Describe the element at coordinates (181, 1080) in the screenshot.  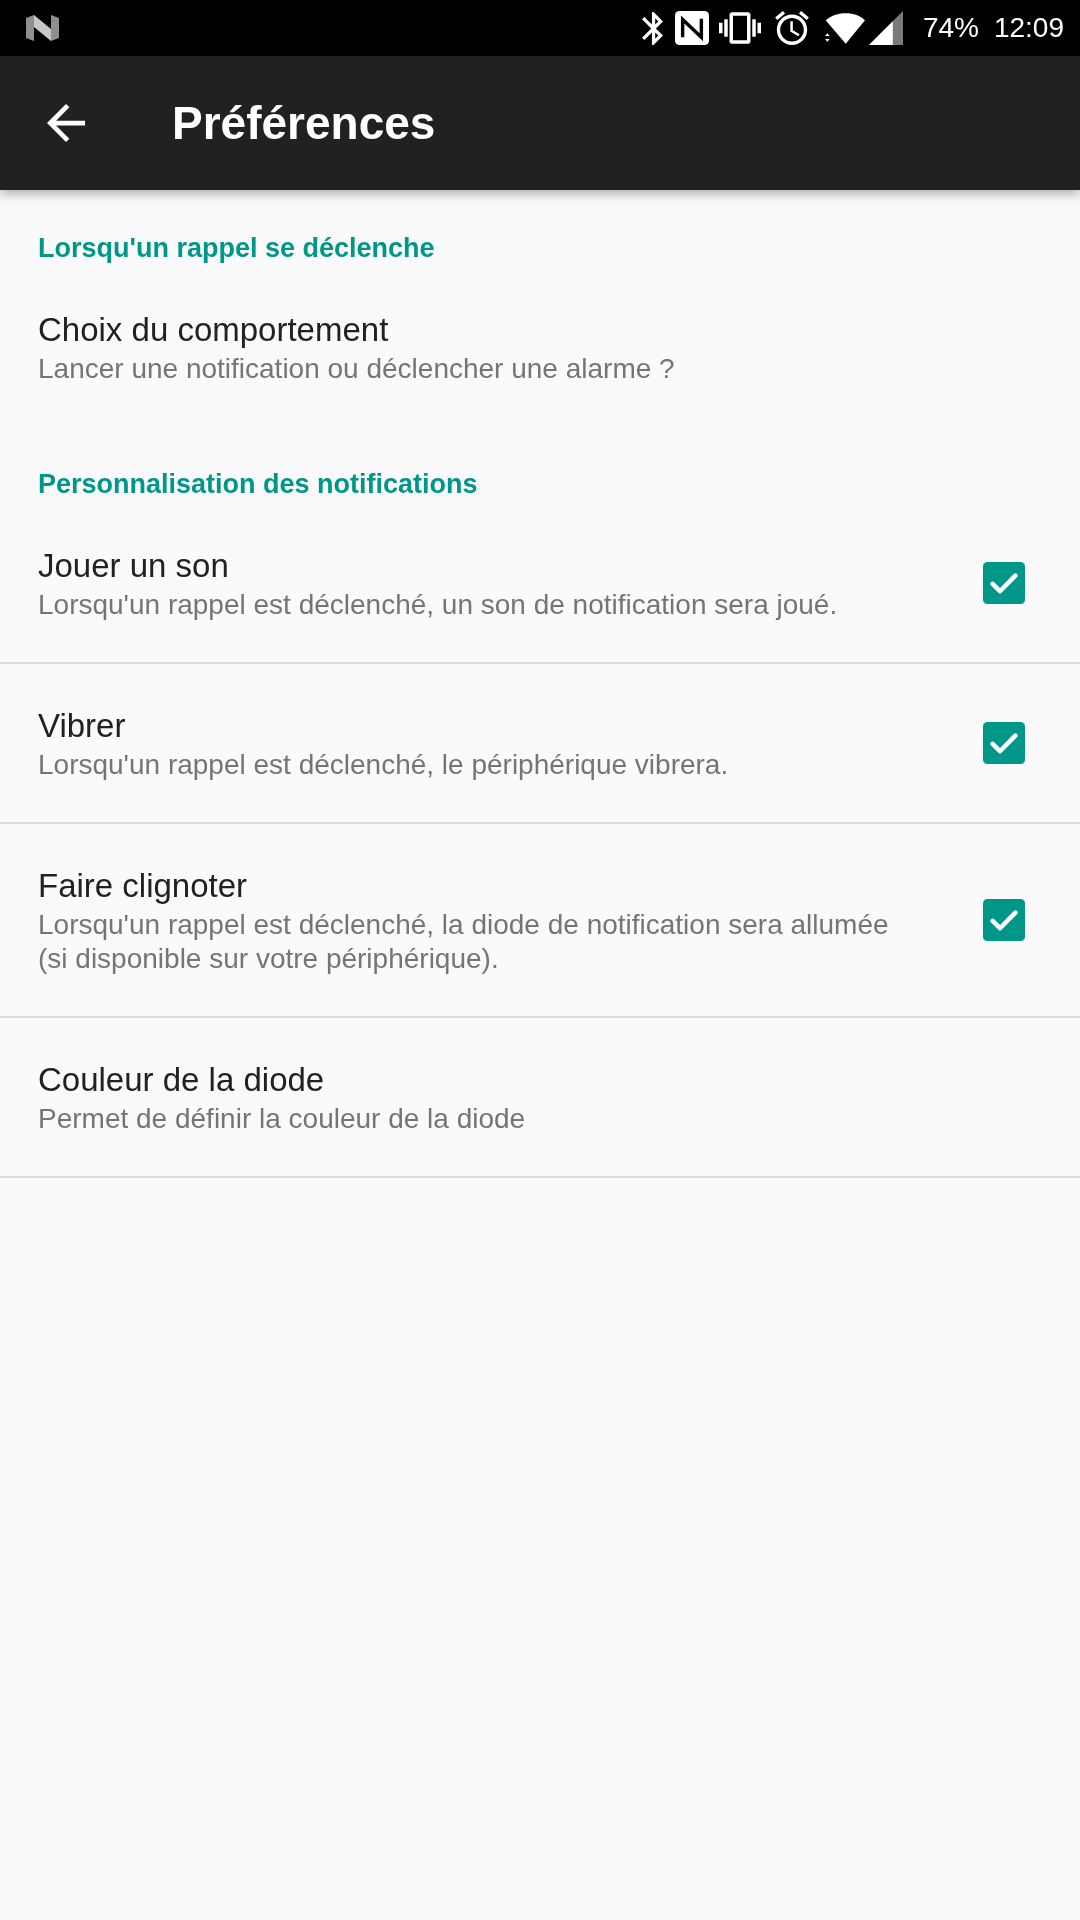
I see `setting-title: Couleur de la diode` at that location.